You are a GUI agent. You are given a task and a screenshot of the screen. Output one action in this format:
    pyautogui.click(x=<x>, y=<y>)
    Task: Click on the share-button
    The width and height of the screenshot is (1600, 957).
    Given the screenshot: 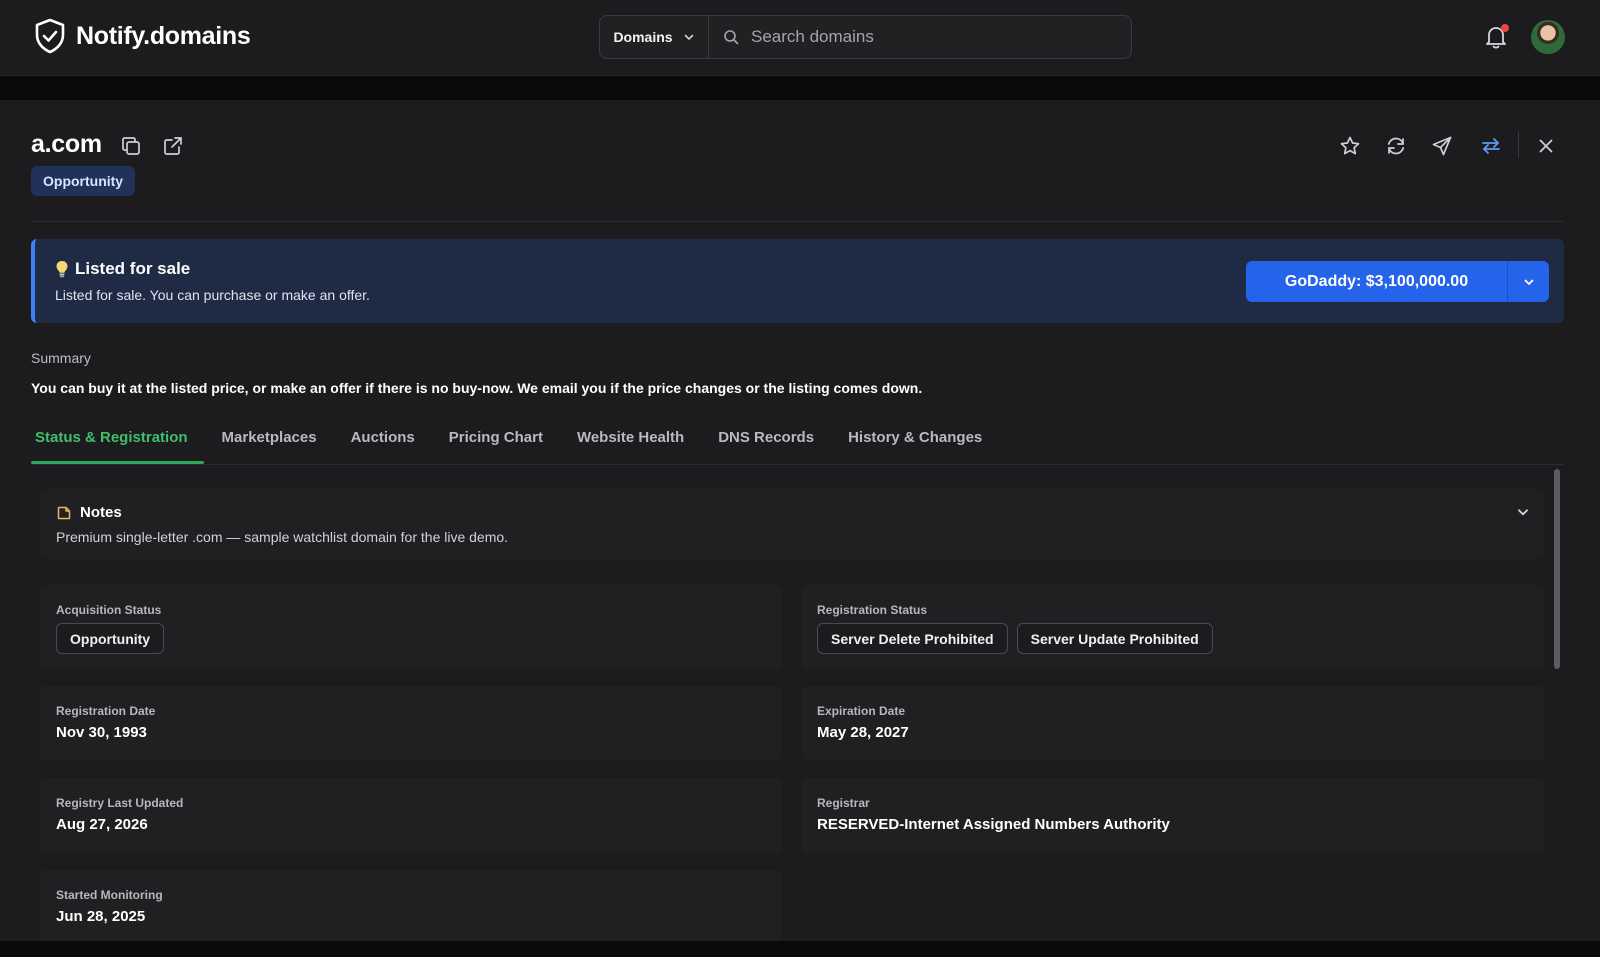 What is the action you would take?
    pyautogui.click(x=1442, y=146)
    